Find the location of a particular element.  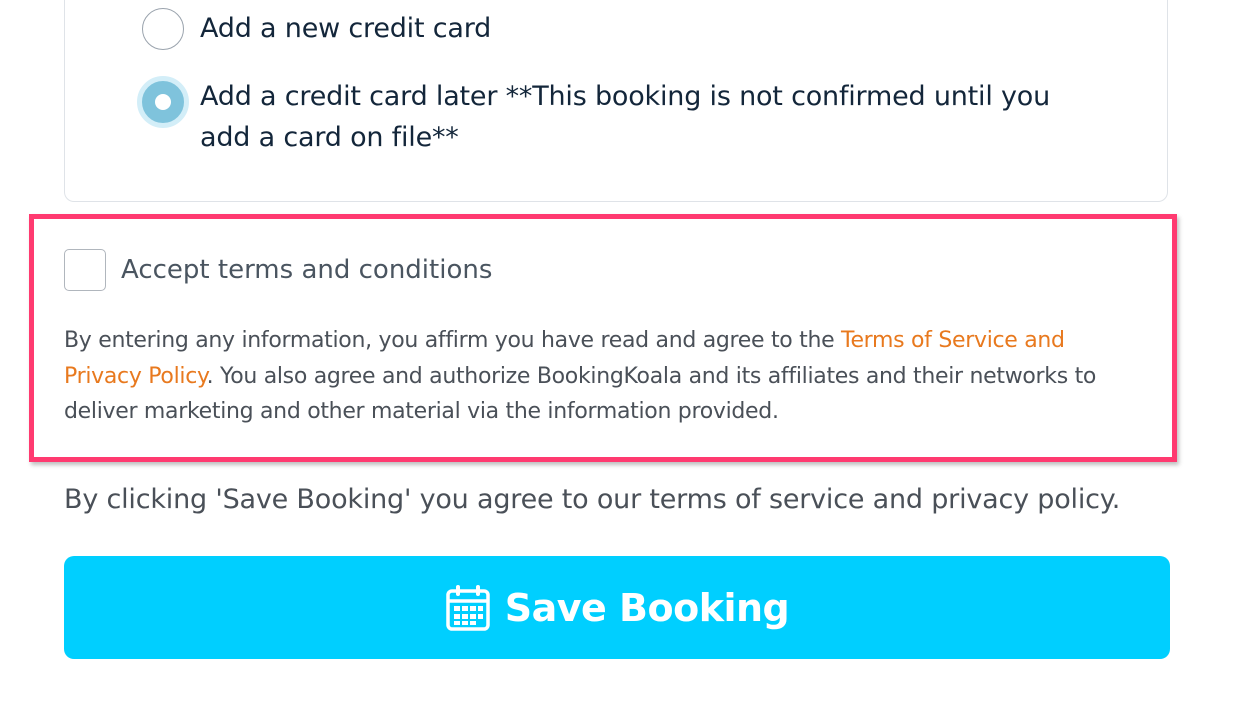

save-booking-button: Save Booking is located at coordinates (617, 607).